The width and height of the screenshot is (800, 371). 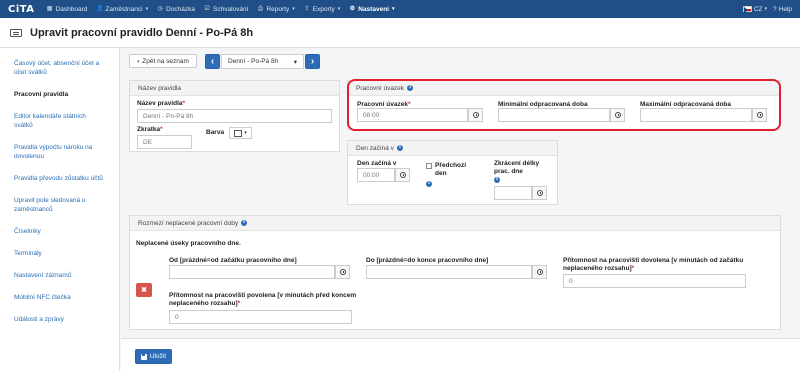 What do you see at coordinates (276, 9) in the screenshot?
I see `nav-reports: ⎙ Reporty ▾` at bounding box center [276, 9].